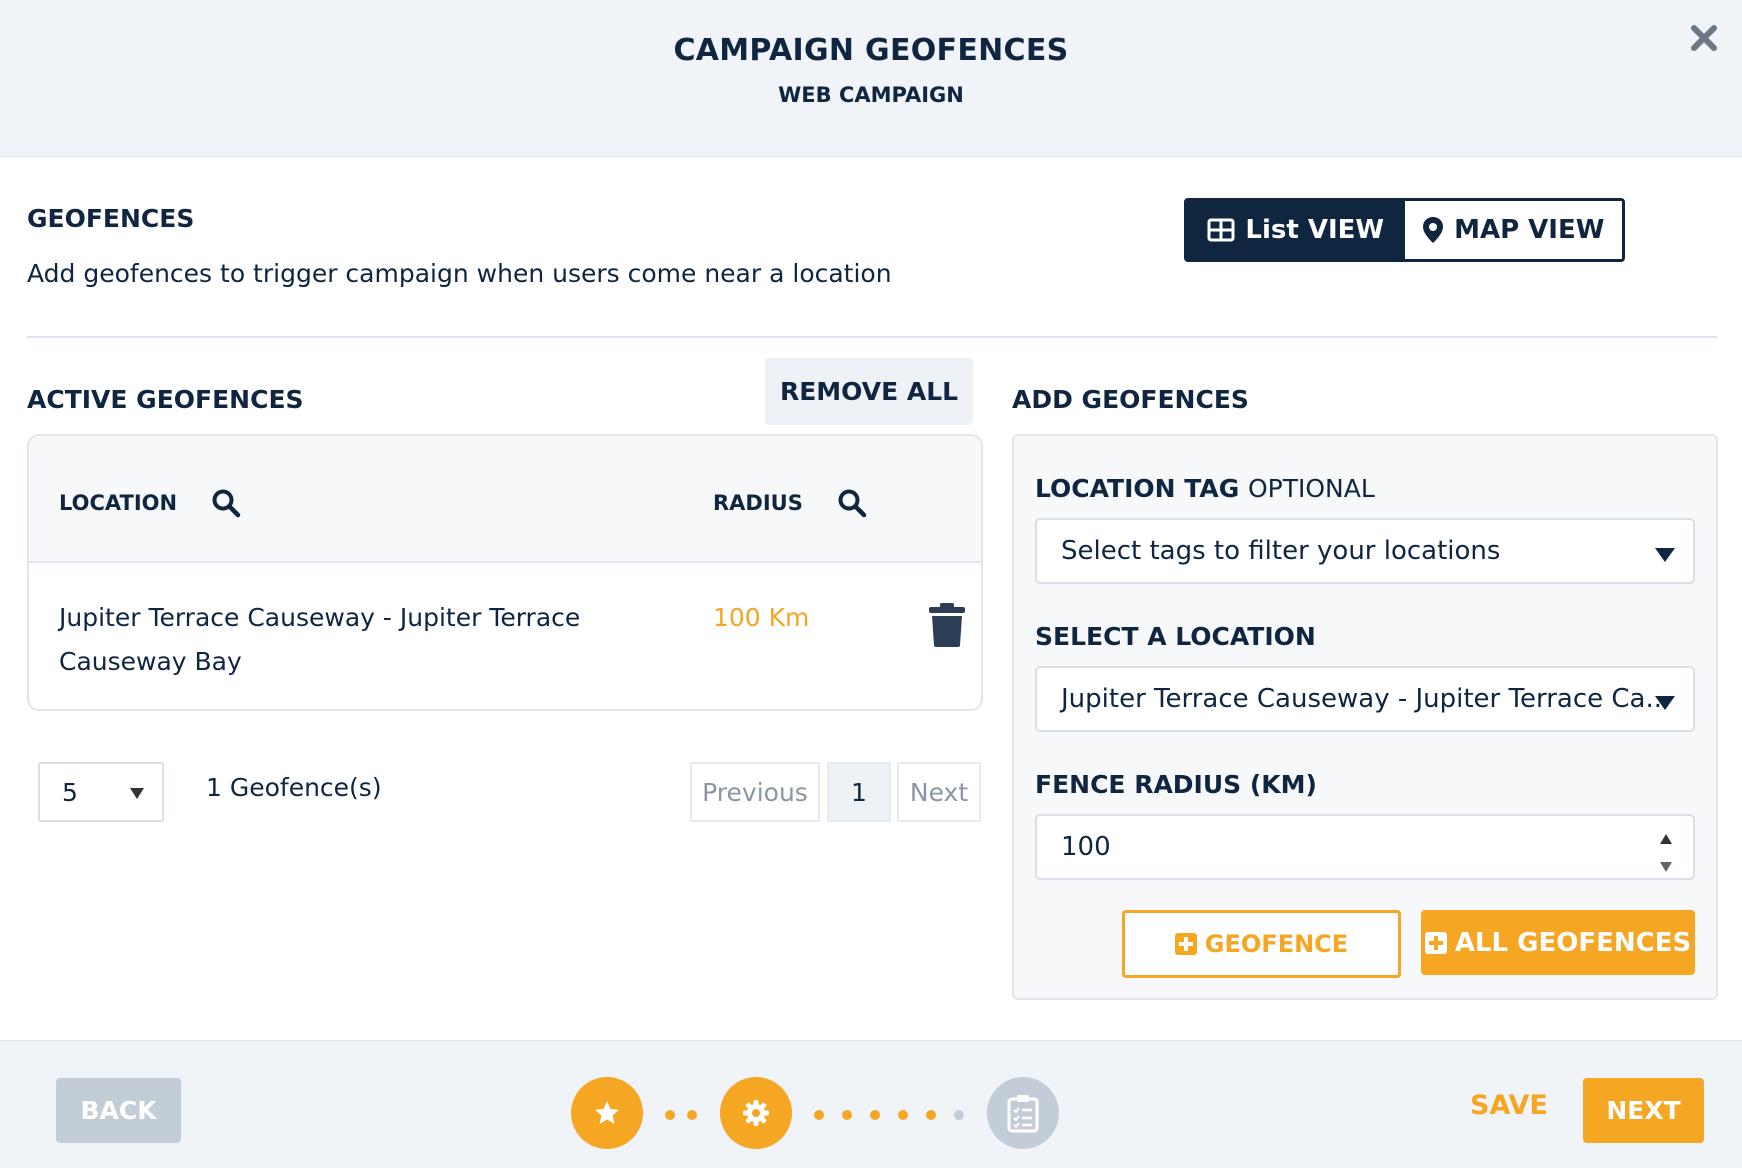  I want to click on row-radius: 100 Km, so click(761, 617).